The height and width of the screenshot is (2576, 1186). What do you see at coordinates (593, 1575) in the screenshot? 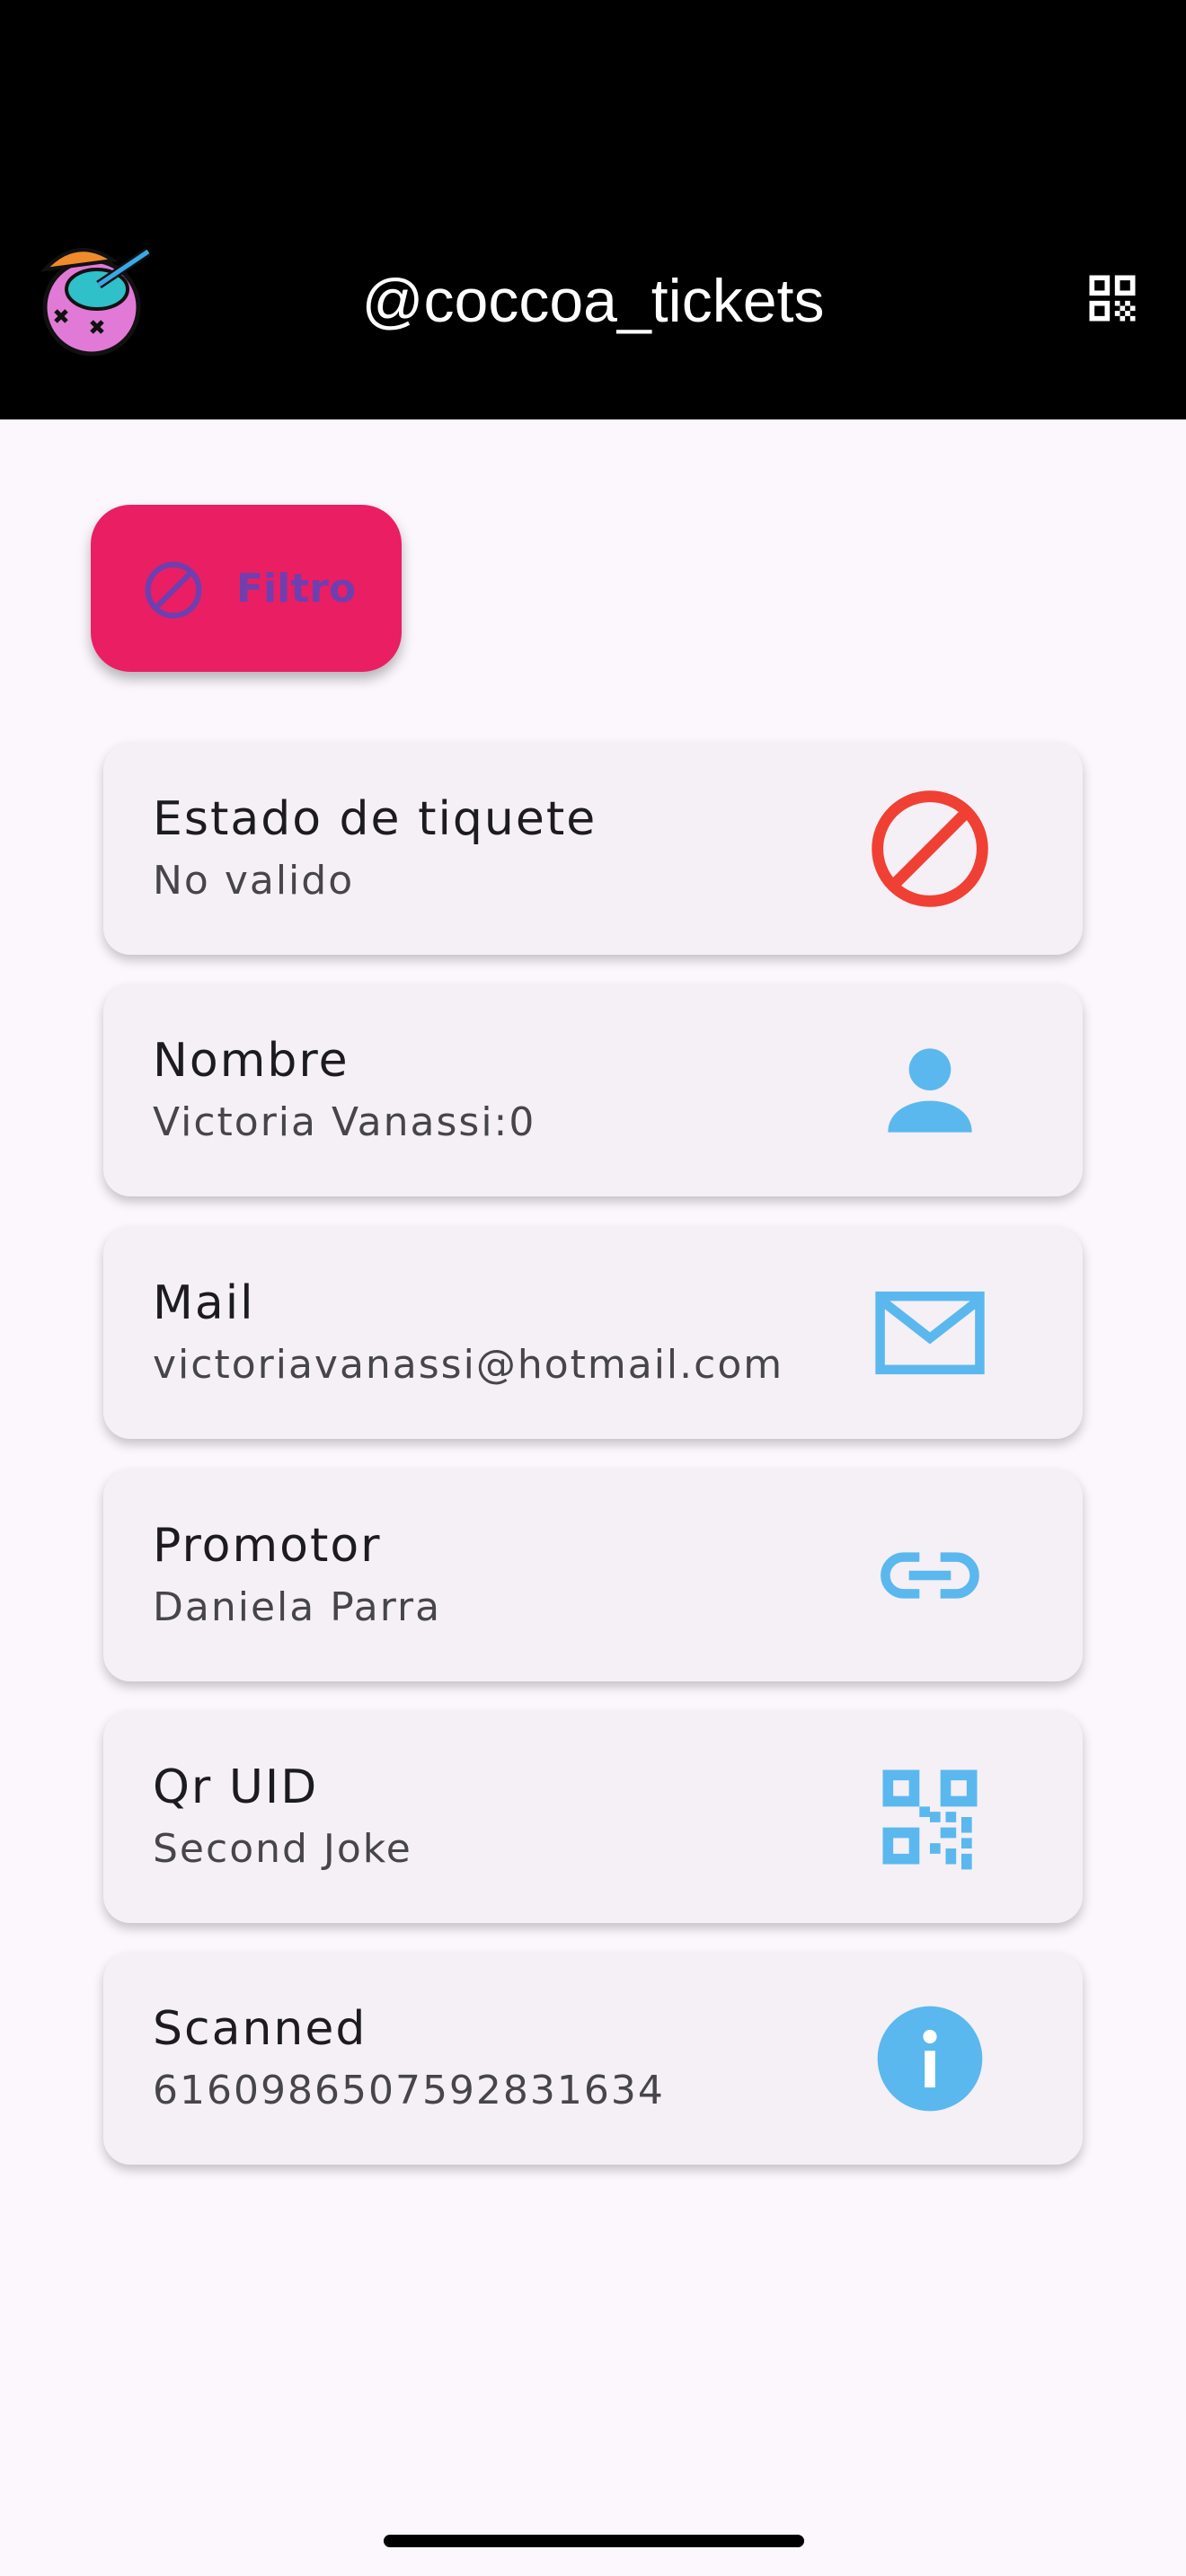
I see `card-promoter: Promotor Daniela Parra` at bounding box center [593, 1575].